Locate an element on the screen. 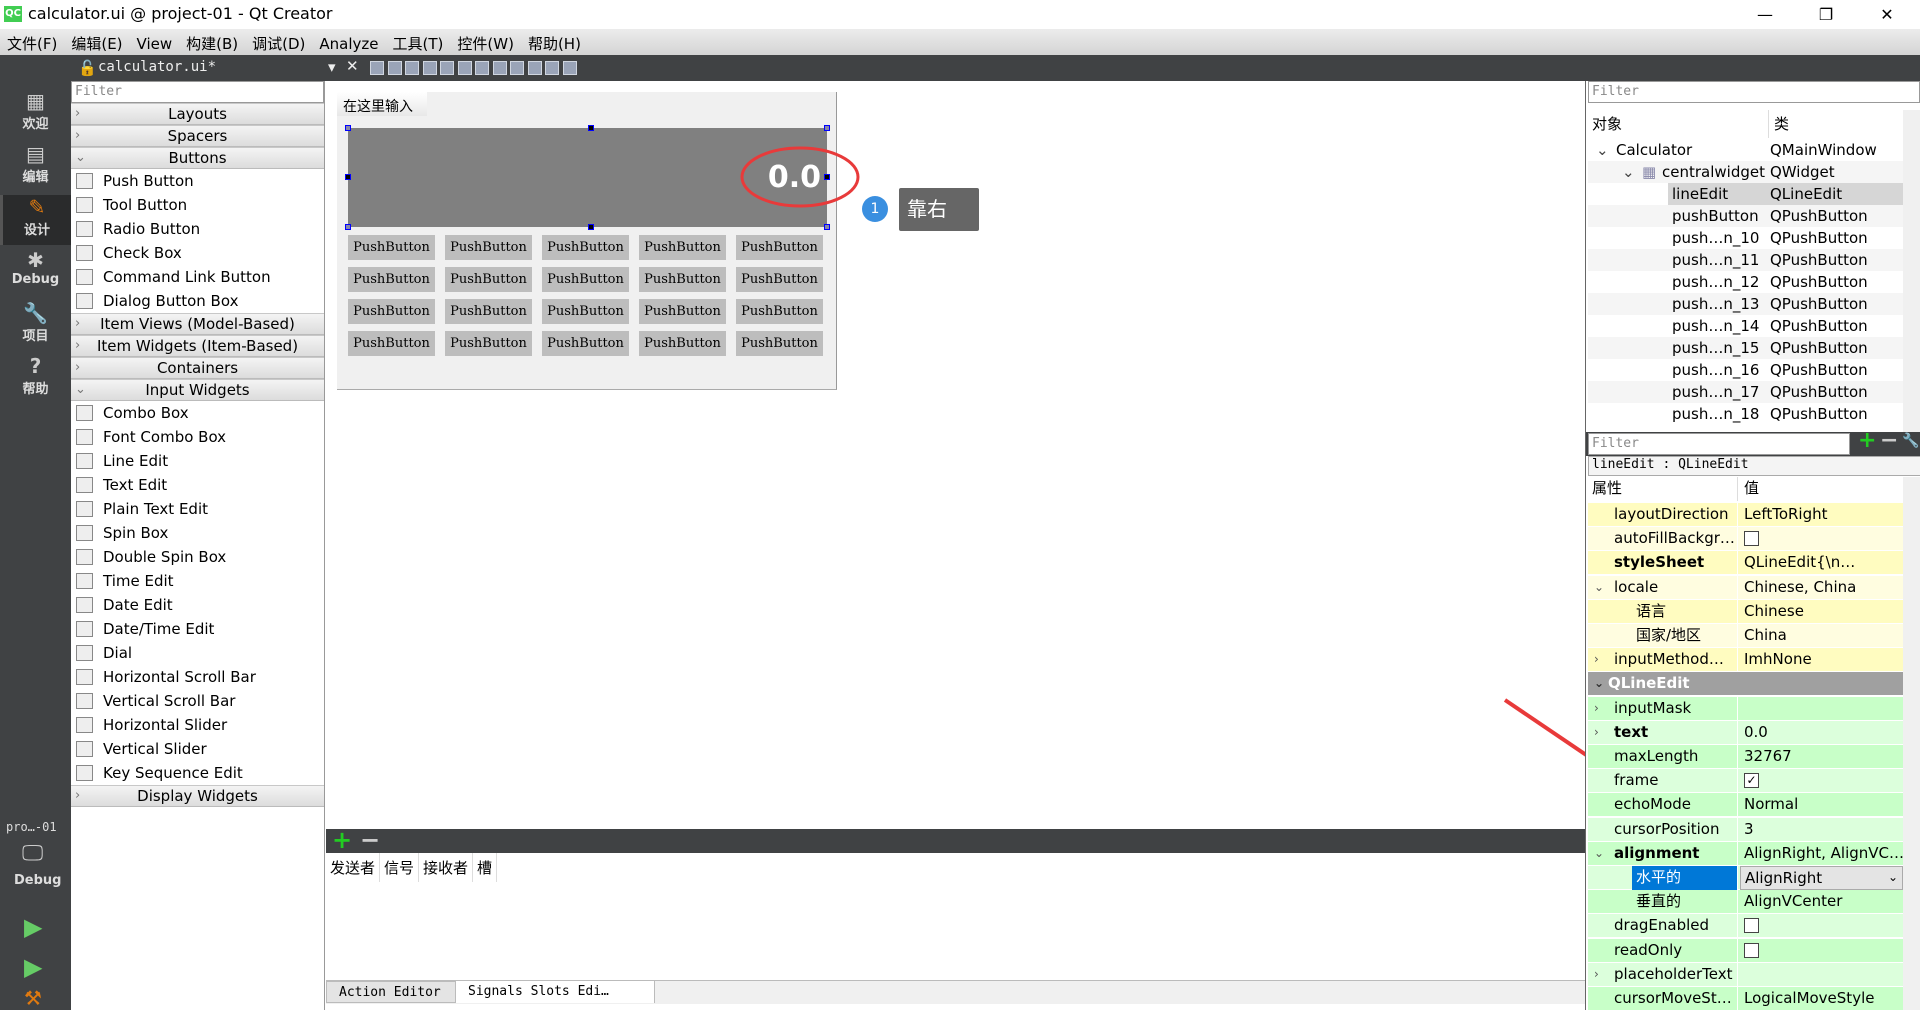 The image size is (1920, 1010). menu-item: View is located at coordinates (155, 42).